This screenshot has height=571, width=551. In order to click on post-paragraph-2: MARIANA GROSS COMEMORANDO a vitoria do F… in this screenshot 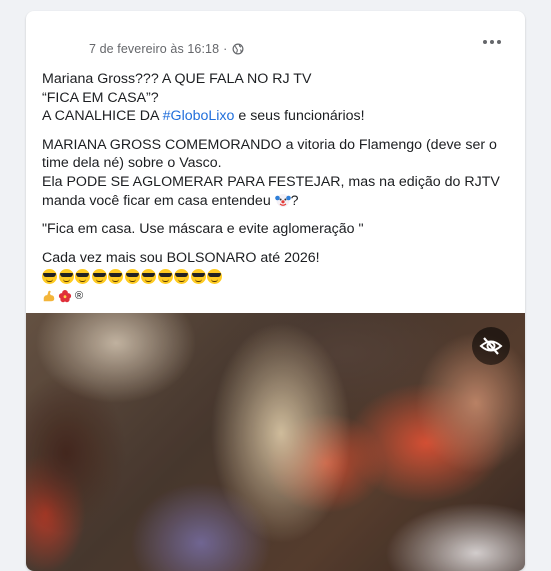, I will do `click(277, 173)`.